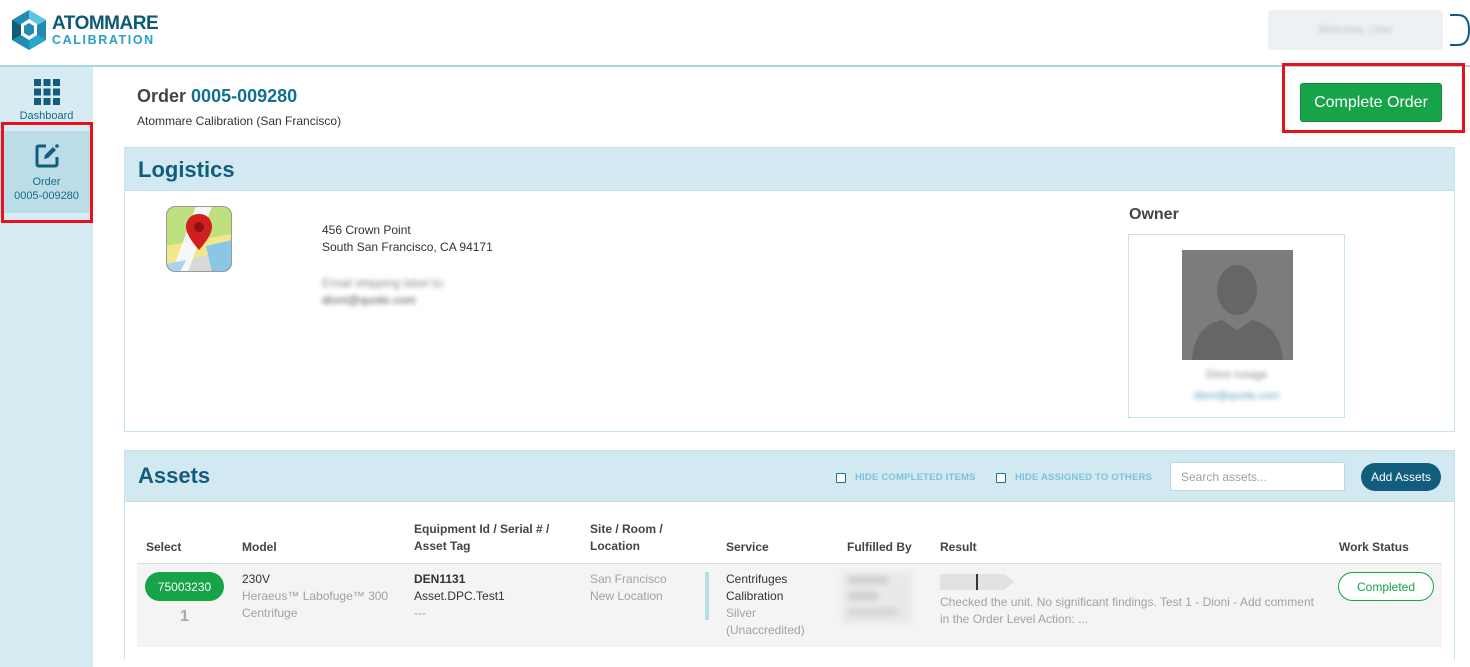 Image resolution: width=1470 pixels, height=667 pixels. I want to click on map-pin-icon, so click(199, 239).